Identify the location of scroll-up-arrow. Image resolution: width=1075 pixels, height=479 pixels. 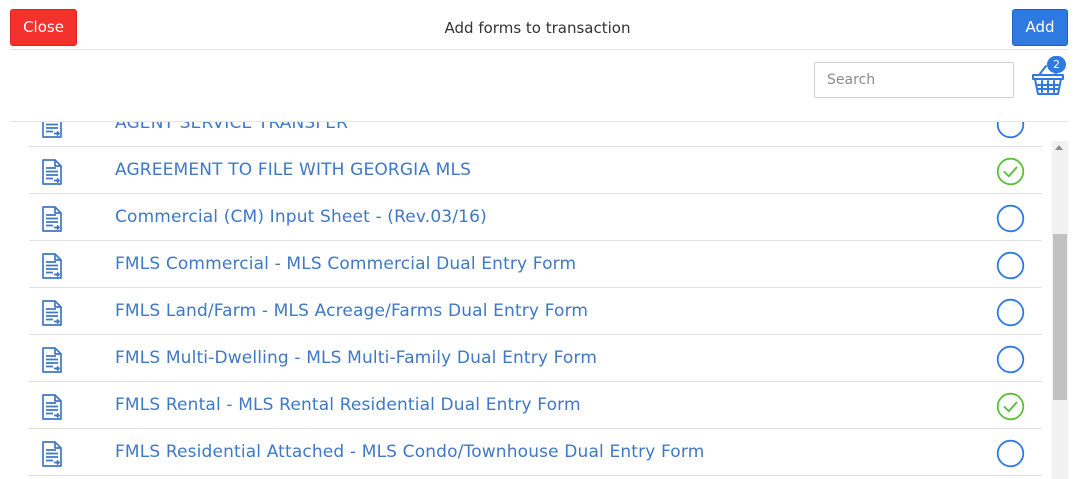
(1059, 147).